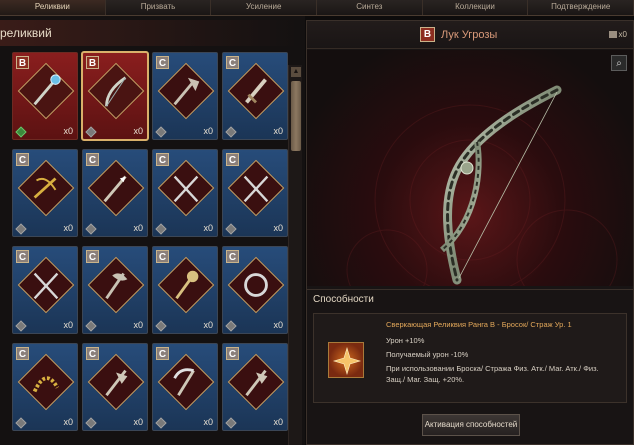 The height and width of the screenshot is (445, 634). Describe the element at coordinates (45, 188) in the screenshot. I see `crossbow-icon` at that location.